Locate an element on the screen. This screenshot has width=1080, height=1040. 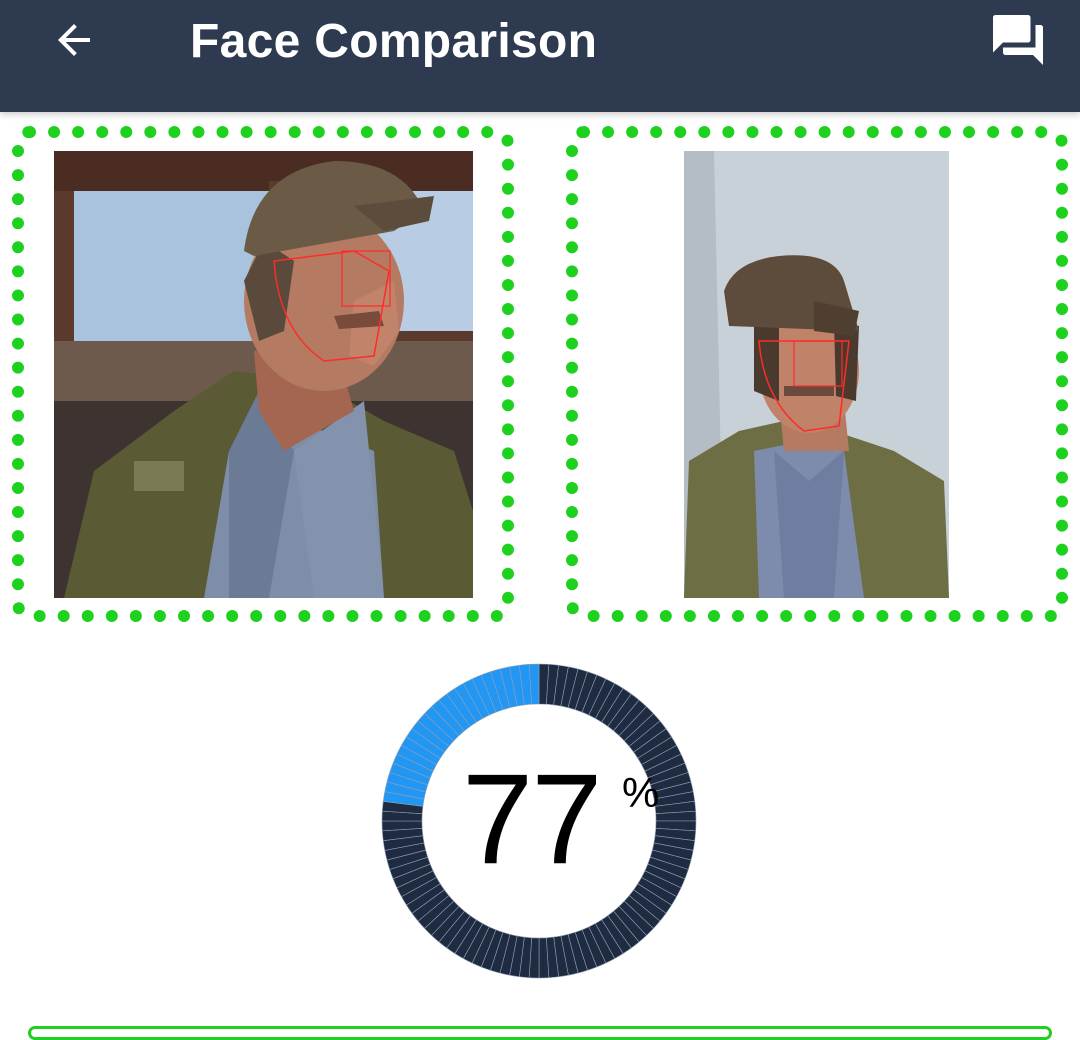
similarity-value: 77 is located at coordinates (532, 819).